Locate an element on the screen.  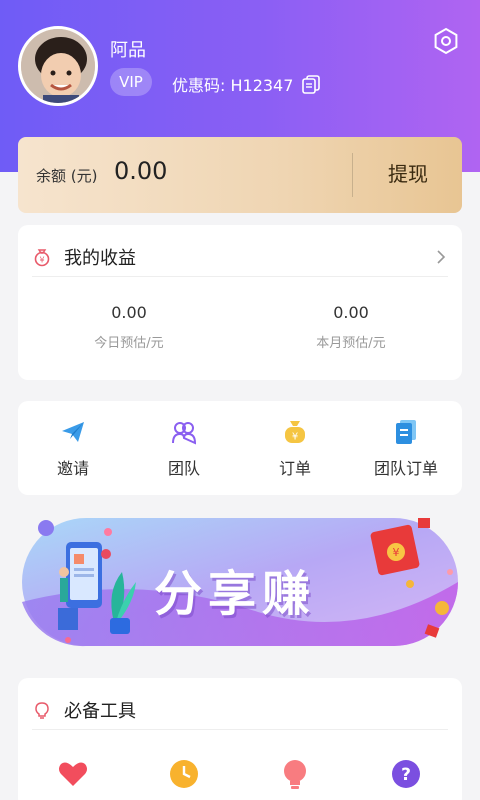
divider is located at coordinates (352, 175).